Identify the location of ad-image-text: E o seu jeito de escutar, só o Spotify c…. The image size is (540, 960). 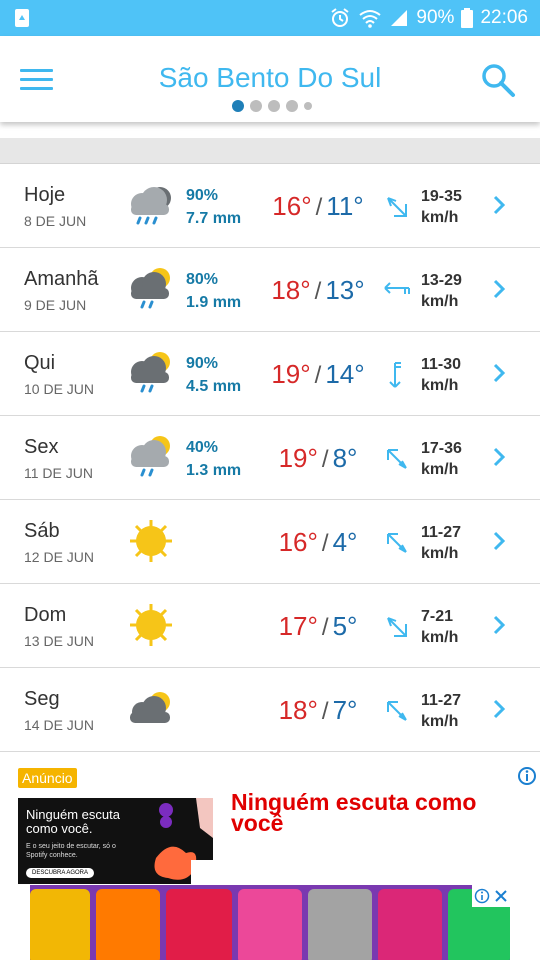
(71, 851).